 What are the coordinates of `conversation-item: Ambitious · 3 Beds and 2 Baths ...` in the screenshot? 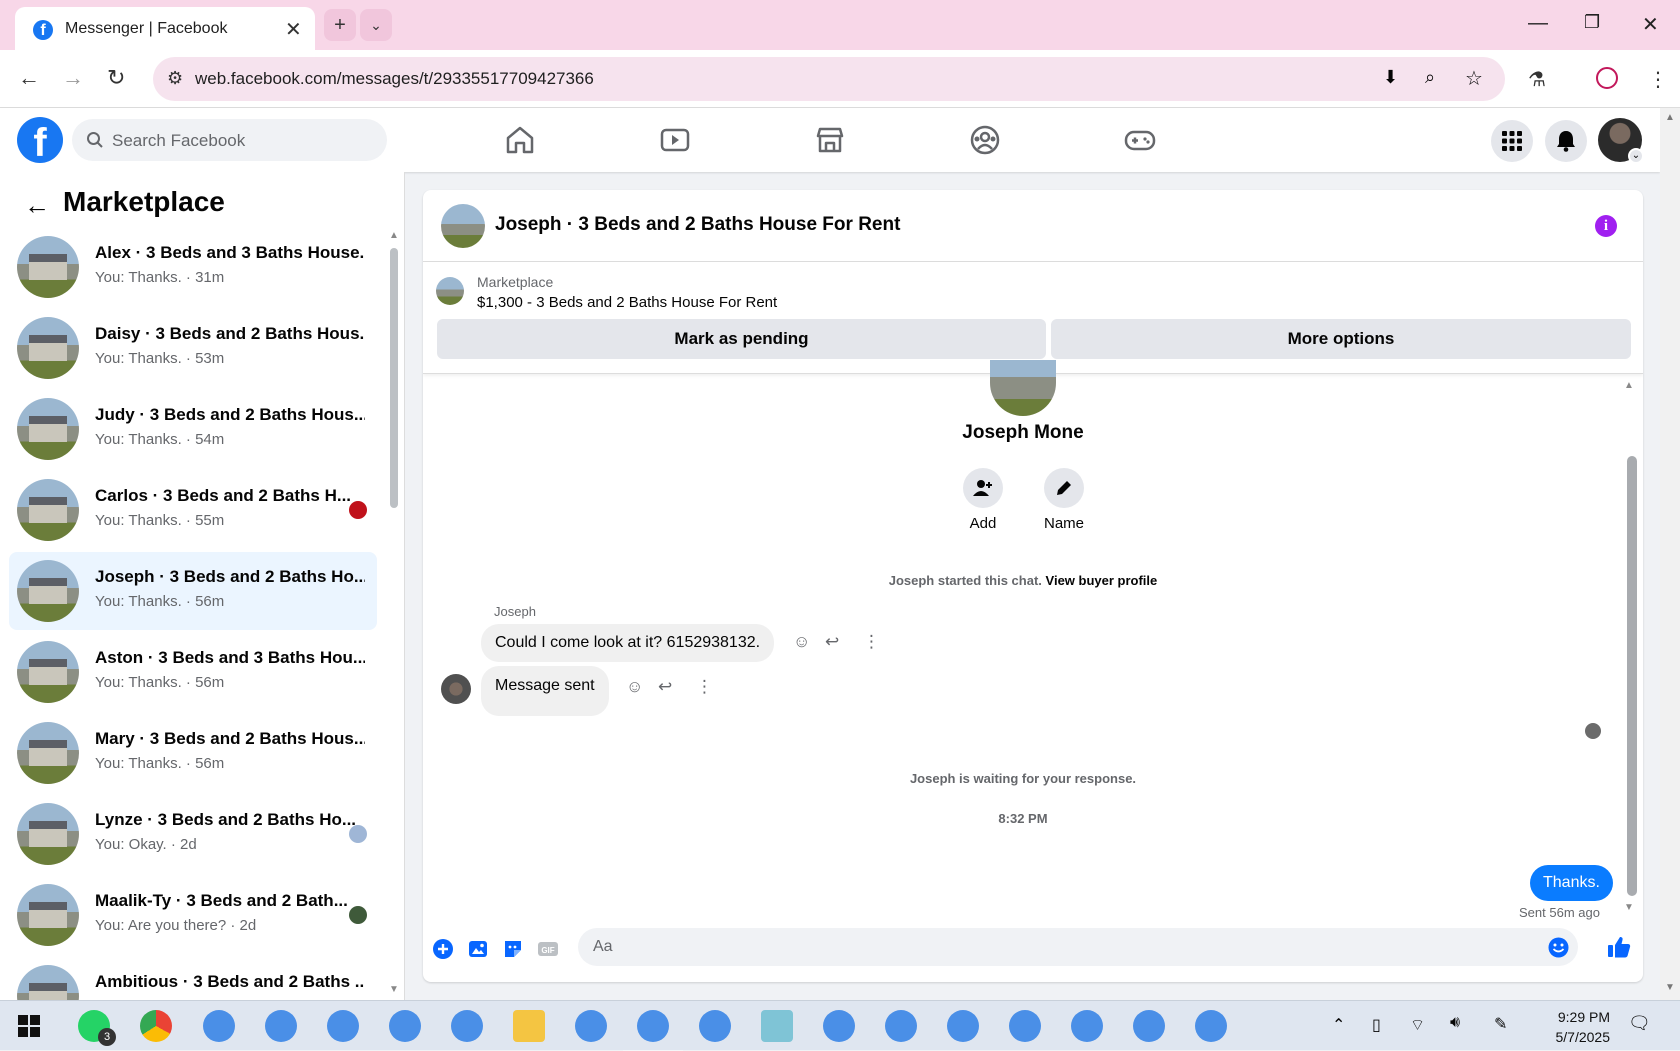 It's located at (193, 979).